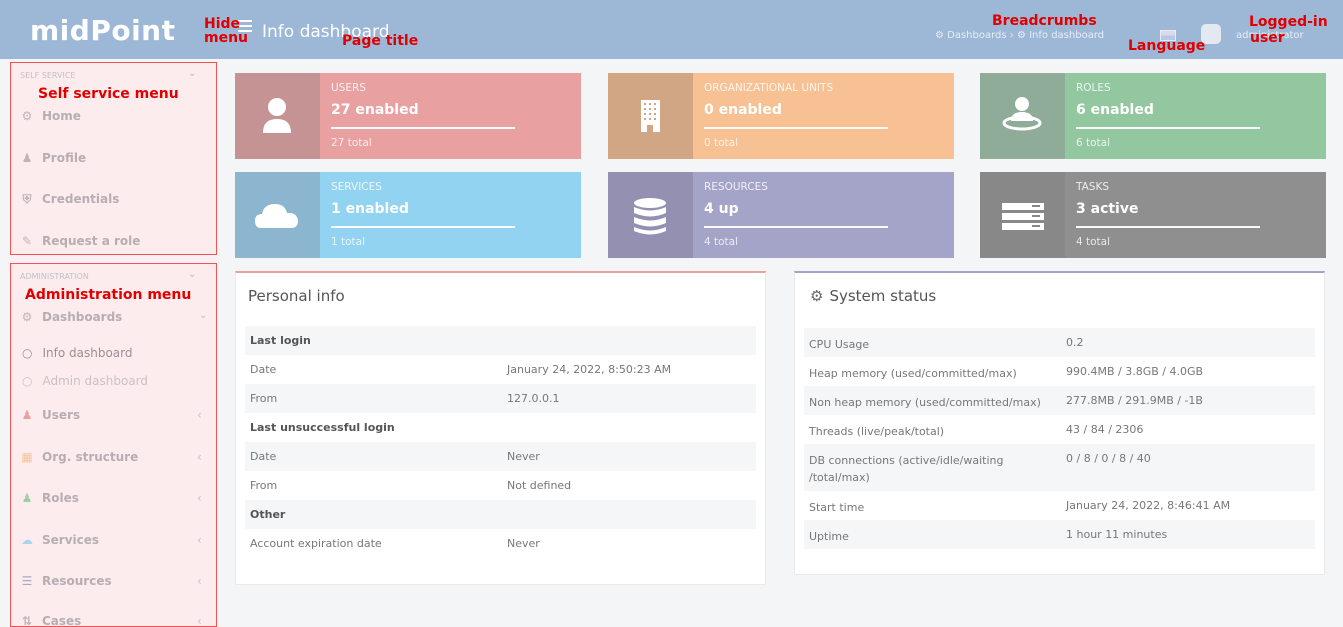  What do you see at coordinates (48, 75) in the screenshot?
I see `self-service-heading: SELF SERVICE` at bounding box center [48, 75].